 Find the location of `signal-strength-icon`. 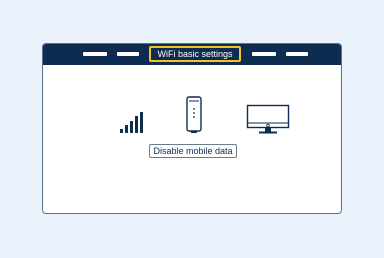

signal-strength-icon is located at coordinates (131, 122).